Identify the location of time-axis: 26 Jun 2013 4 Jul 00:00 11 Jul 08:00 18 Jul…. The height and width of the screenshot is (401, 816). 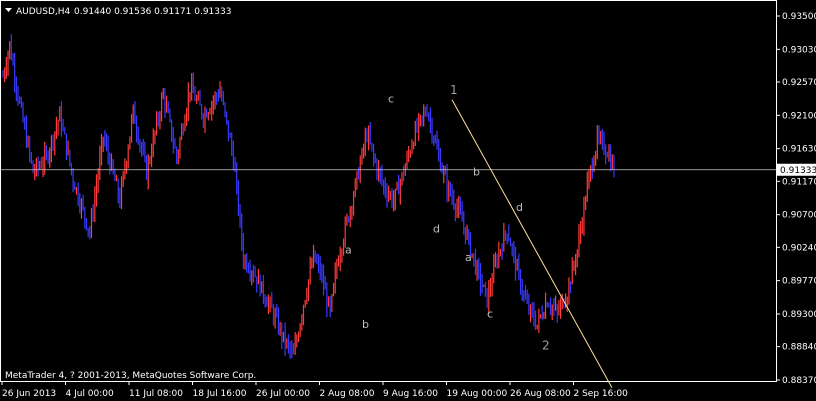
(315, 390).